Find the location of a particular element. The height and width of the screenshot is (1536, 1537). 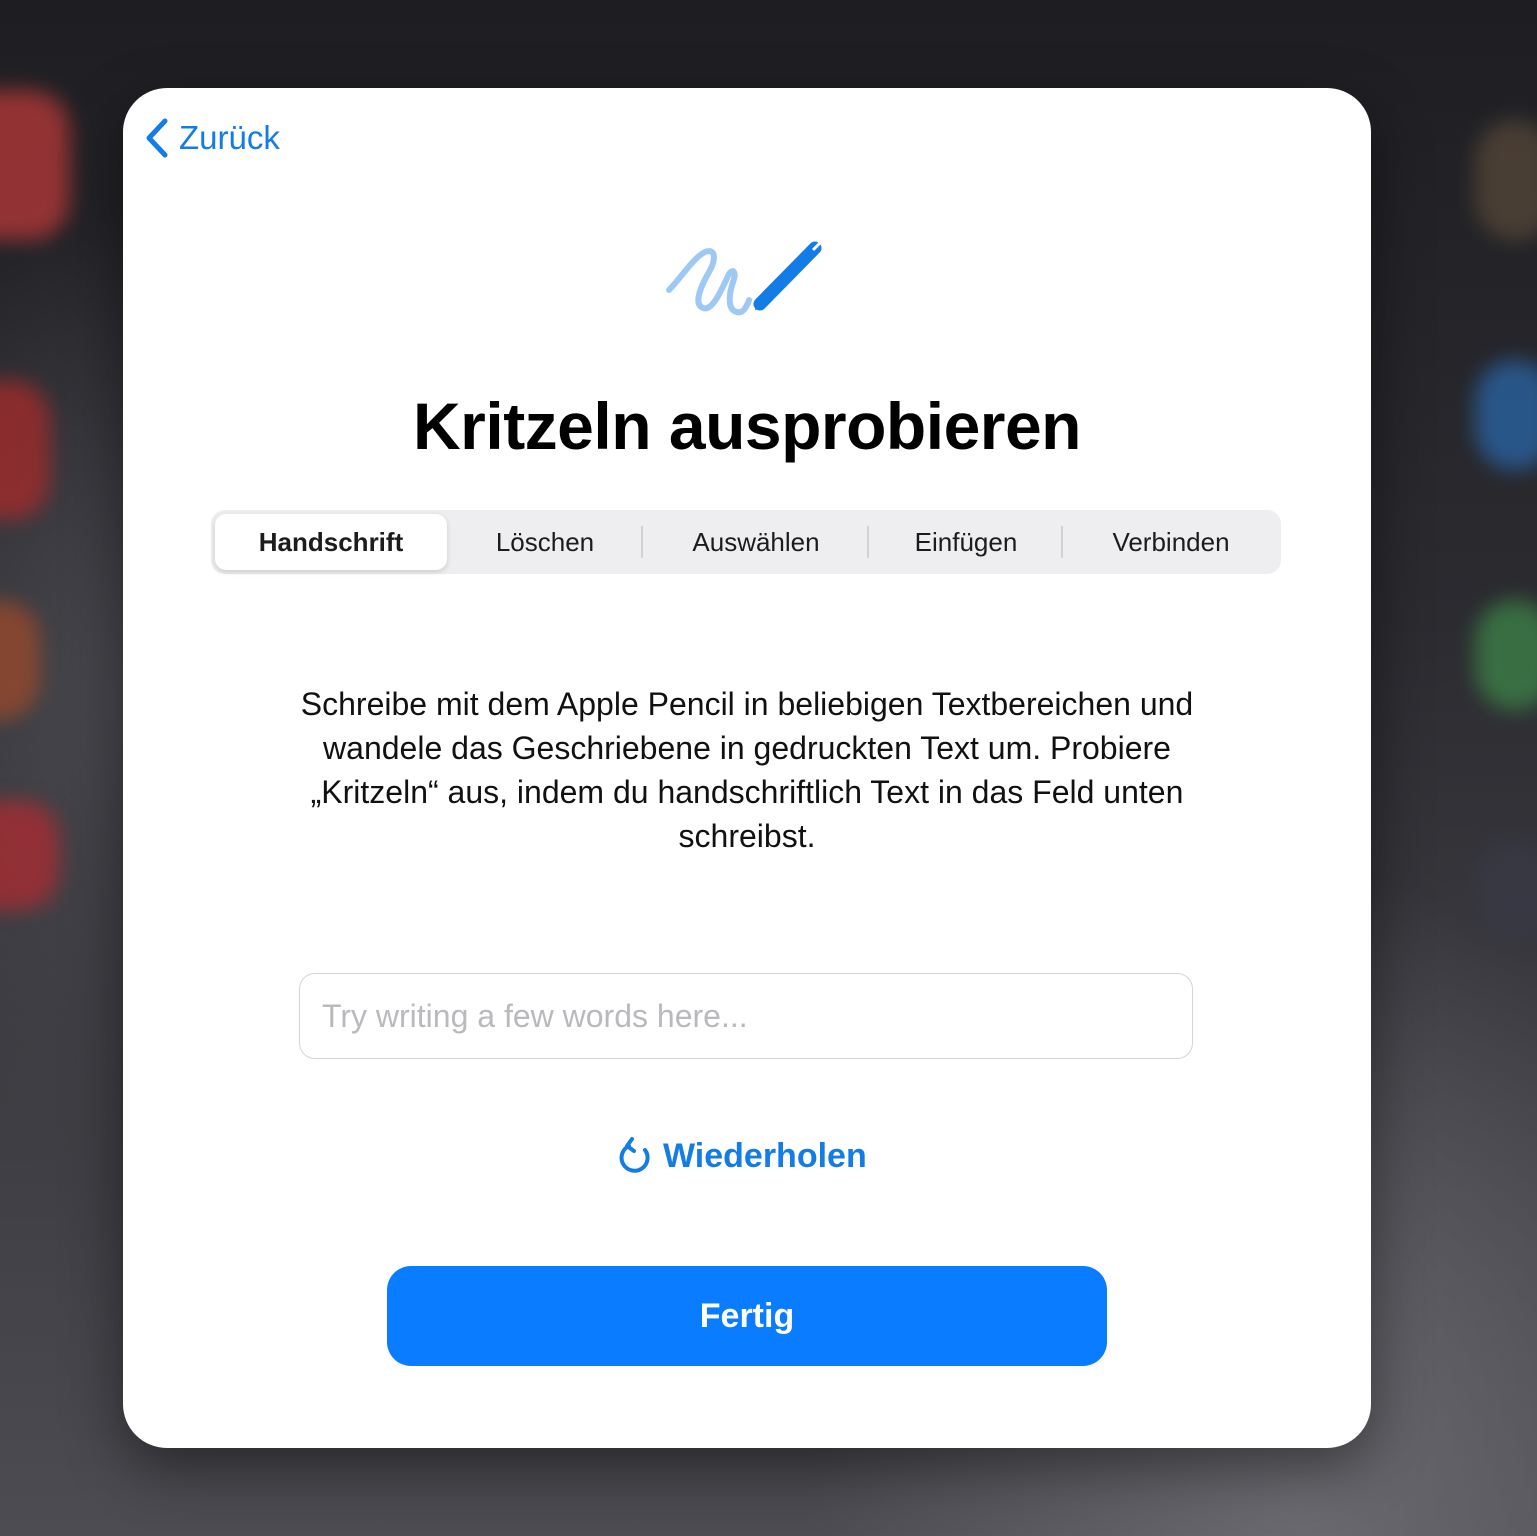

tab-auswaehlen: Auswählen is located at coordinates (756, 542).